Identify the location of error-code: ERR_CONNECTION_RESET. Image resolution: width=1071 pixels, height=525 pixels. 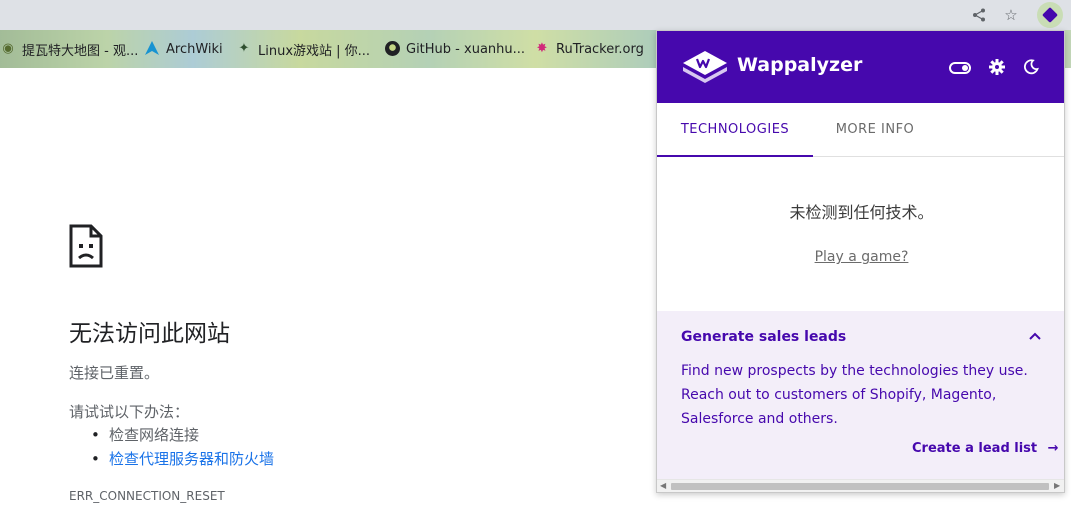
(147, 496).